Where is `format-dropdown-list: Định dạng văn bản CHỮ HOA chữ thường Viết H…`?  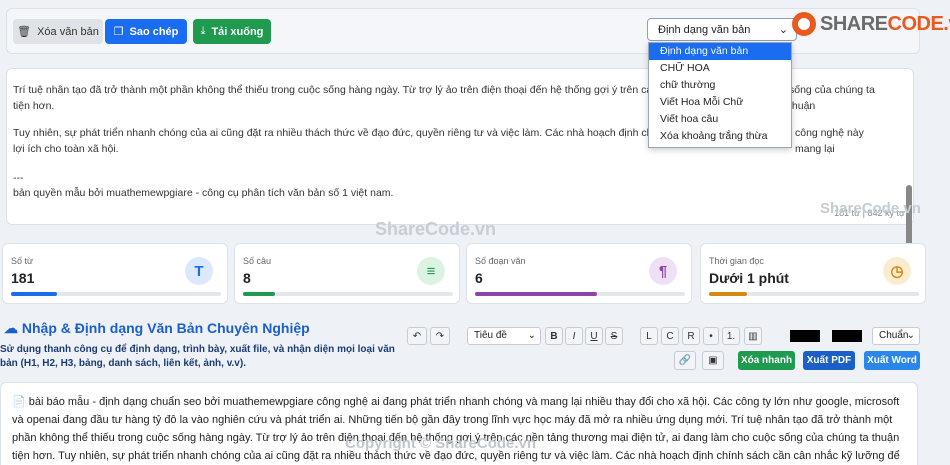
format-dropdown-list: Định dạng văn bản CHỮ HOA chữ thường Viết H… is located at coordinates (720, 95).